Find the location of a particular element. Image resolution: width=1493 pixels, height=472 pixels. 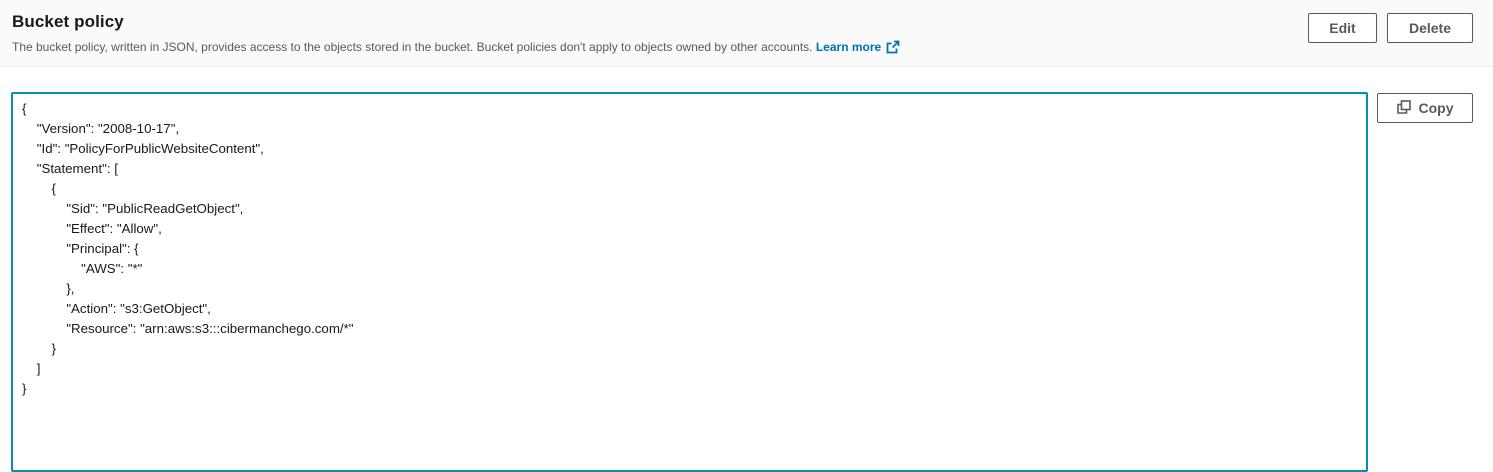

edit-button-label: Edit is located at coordinates (1342, 28).